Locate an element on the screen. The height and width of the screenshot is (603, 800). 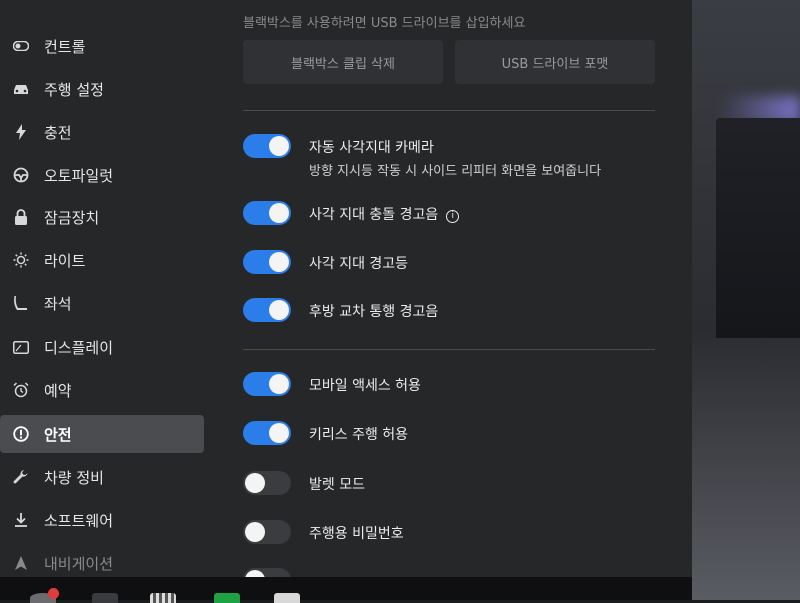
setting-label: 키리스 주행 허용 is located at coordinates (359, 435).